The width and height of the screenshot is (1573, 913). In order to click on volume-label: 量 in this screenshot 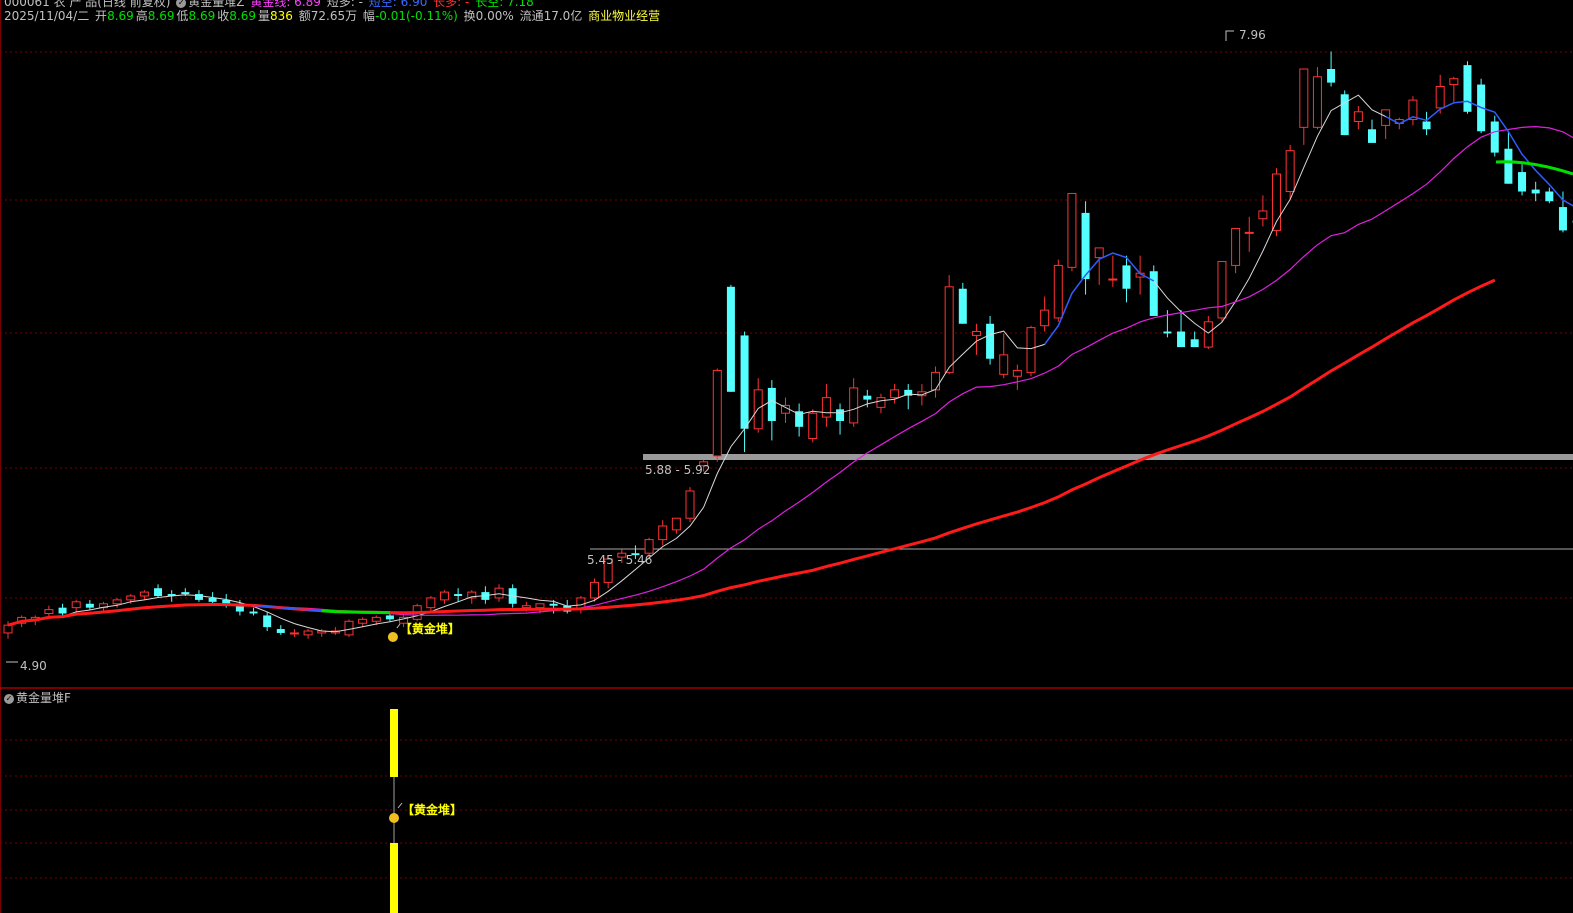, I will do `click(263, 16)`.